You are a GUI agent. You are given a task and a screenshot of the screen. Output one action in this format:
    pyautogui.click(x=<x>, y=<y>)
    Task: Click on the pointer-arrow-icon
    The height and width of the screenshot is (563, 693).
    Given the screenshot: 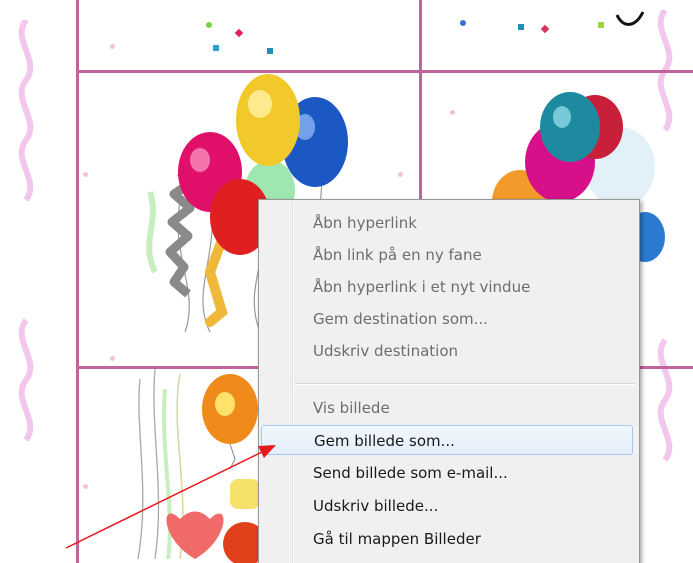 What is the action you would take?
    pyautogui.click(x=170, y=497)
    